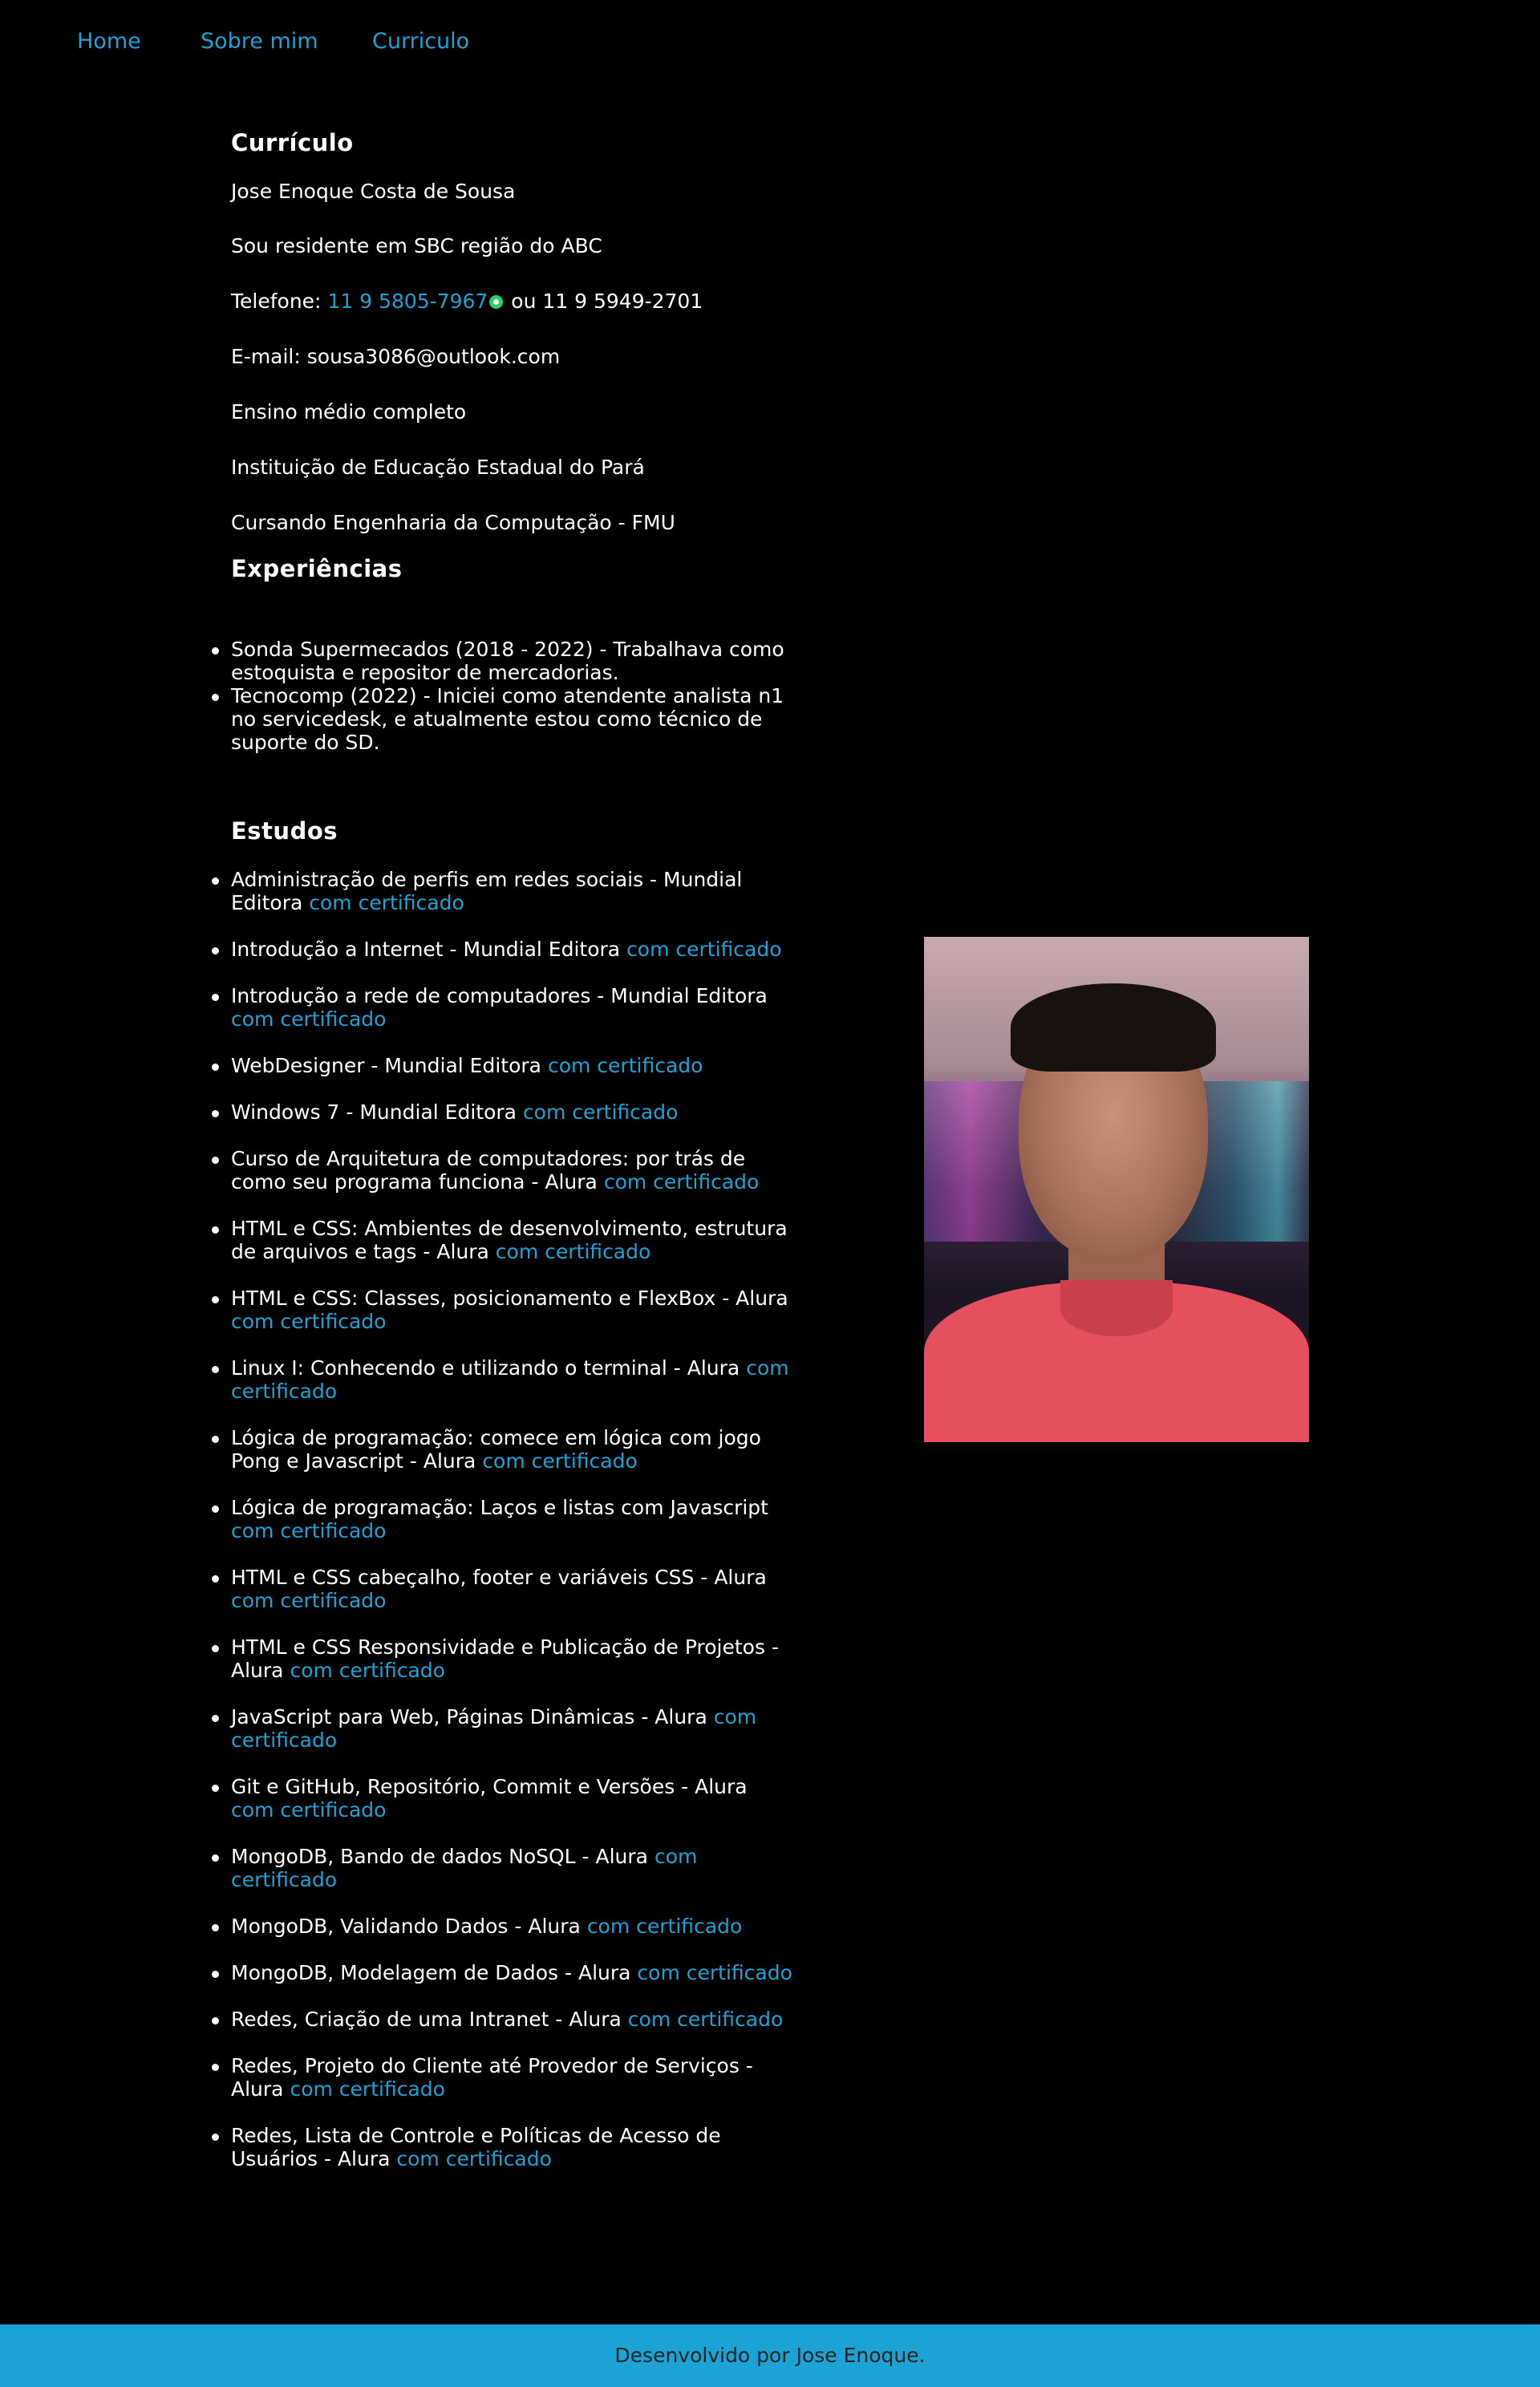 This screenshot has height=2387, width=1540. I want to click on top-nav: Home Sobre mim Curriculo, so click(770, 42).